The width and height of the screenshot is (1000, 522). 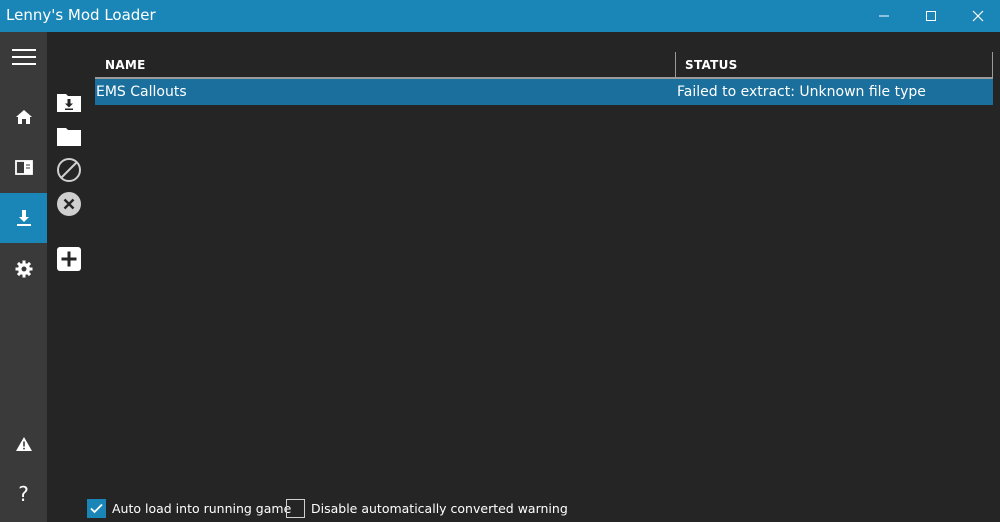 I want to click on sidebar-item-home, so click(x=23, y=117).